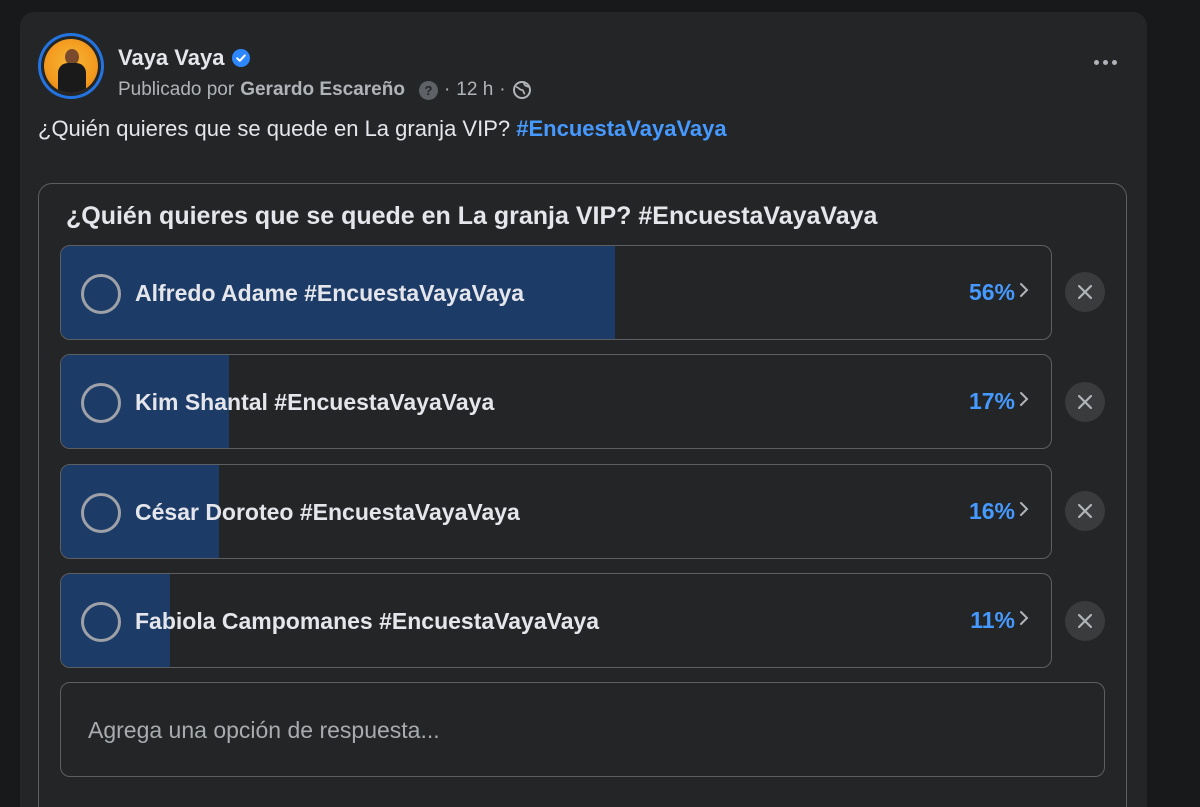  I want to click on globe-icon, so click(522, 90).